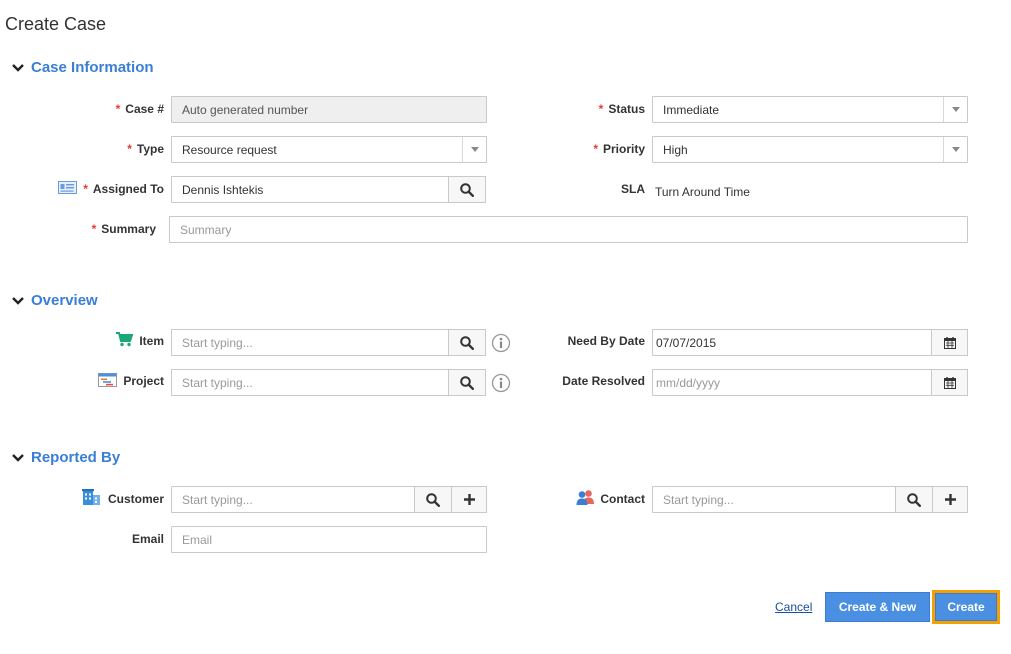 This screenshot has height=654, width=1011. I want to click on assigned-to-search-button, so click(467, 189).